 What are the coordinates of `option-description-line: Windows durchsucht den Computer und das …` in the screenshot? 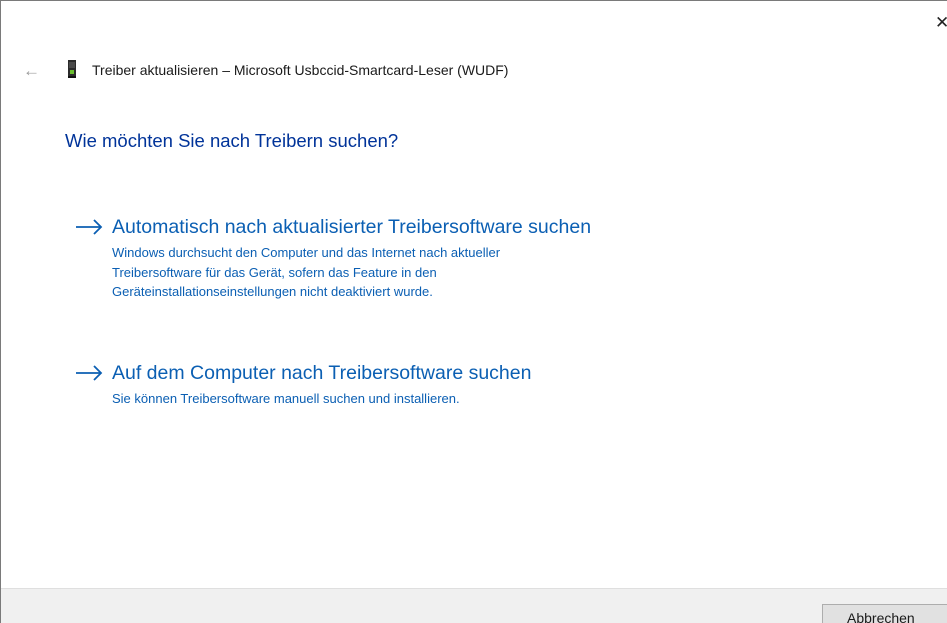 It's located at (306, 252).